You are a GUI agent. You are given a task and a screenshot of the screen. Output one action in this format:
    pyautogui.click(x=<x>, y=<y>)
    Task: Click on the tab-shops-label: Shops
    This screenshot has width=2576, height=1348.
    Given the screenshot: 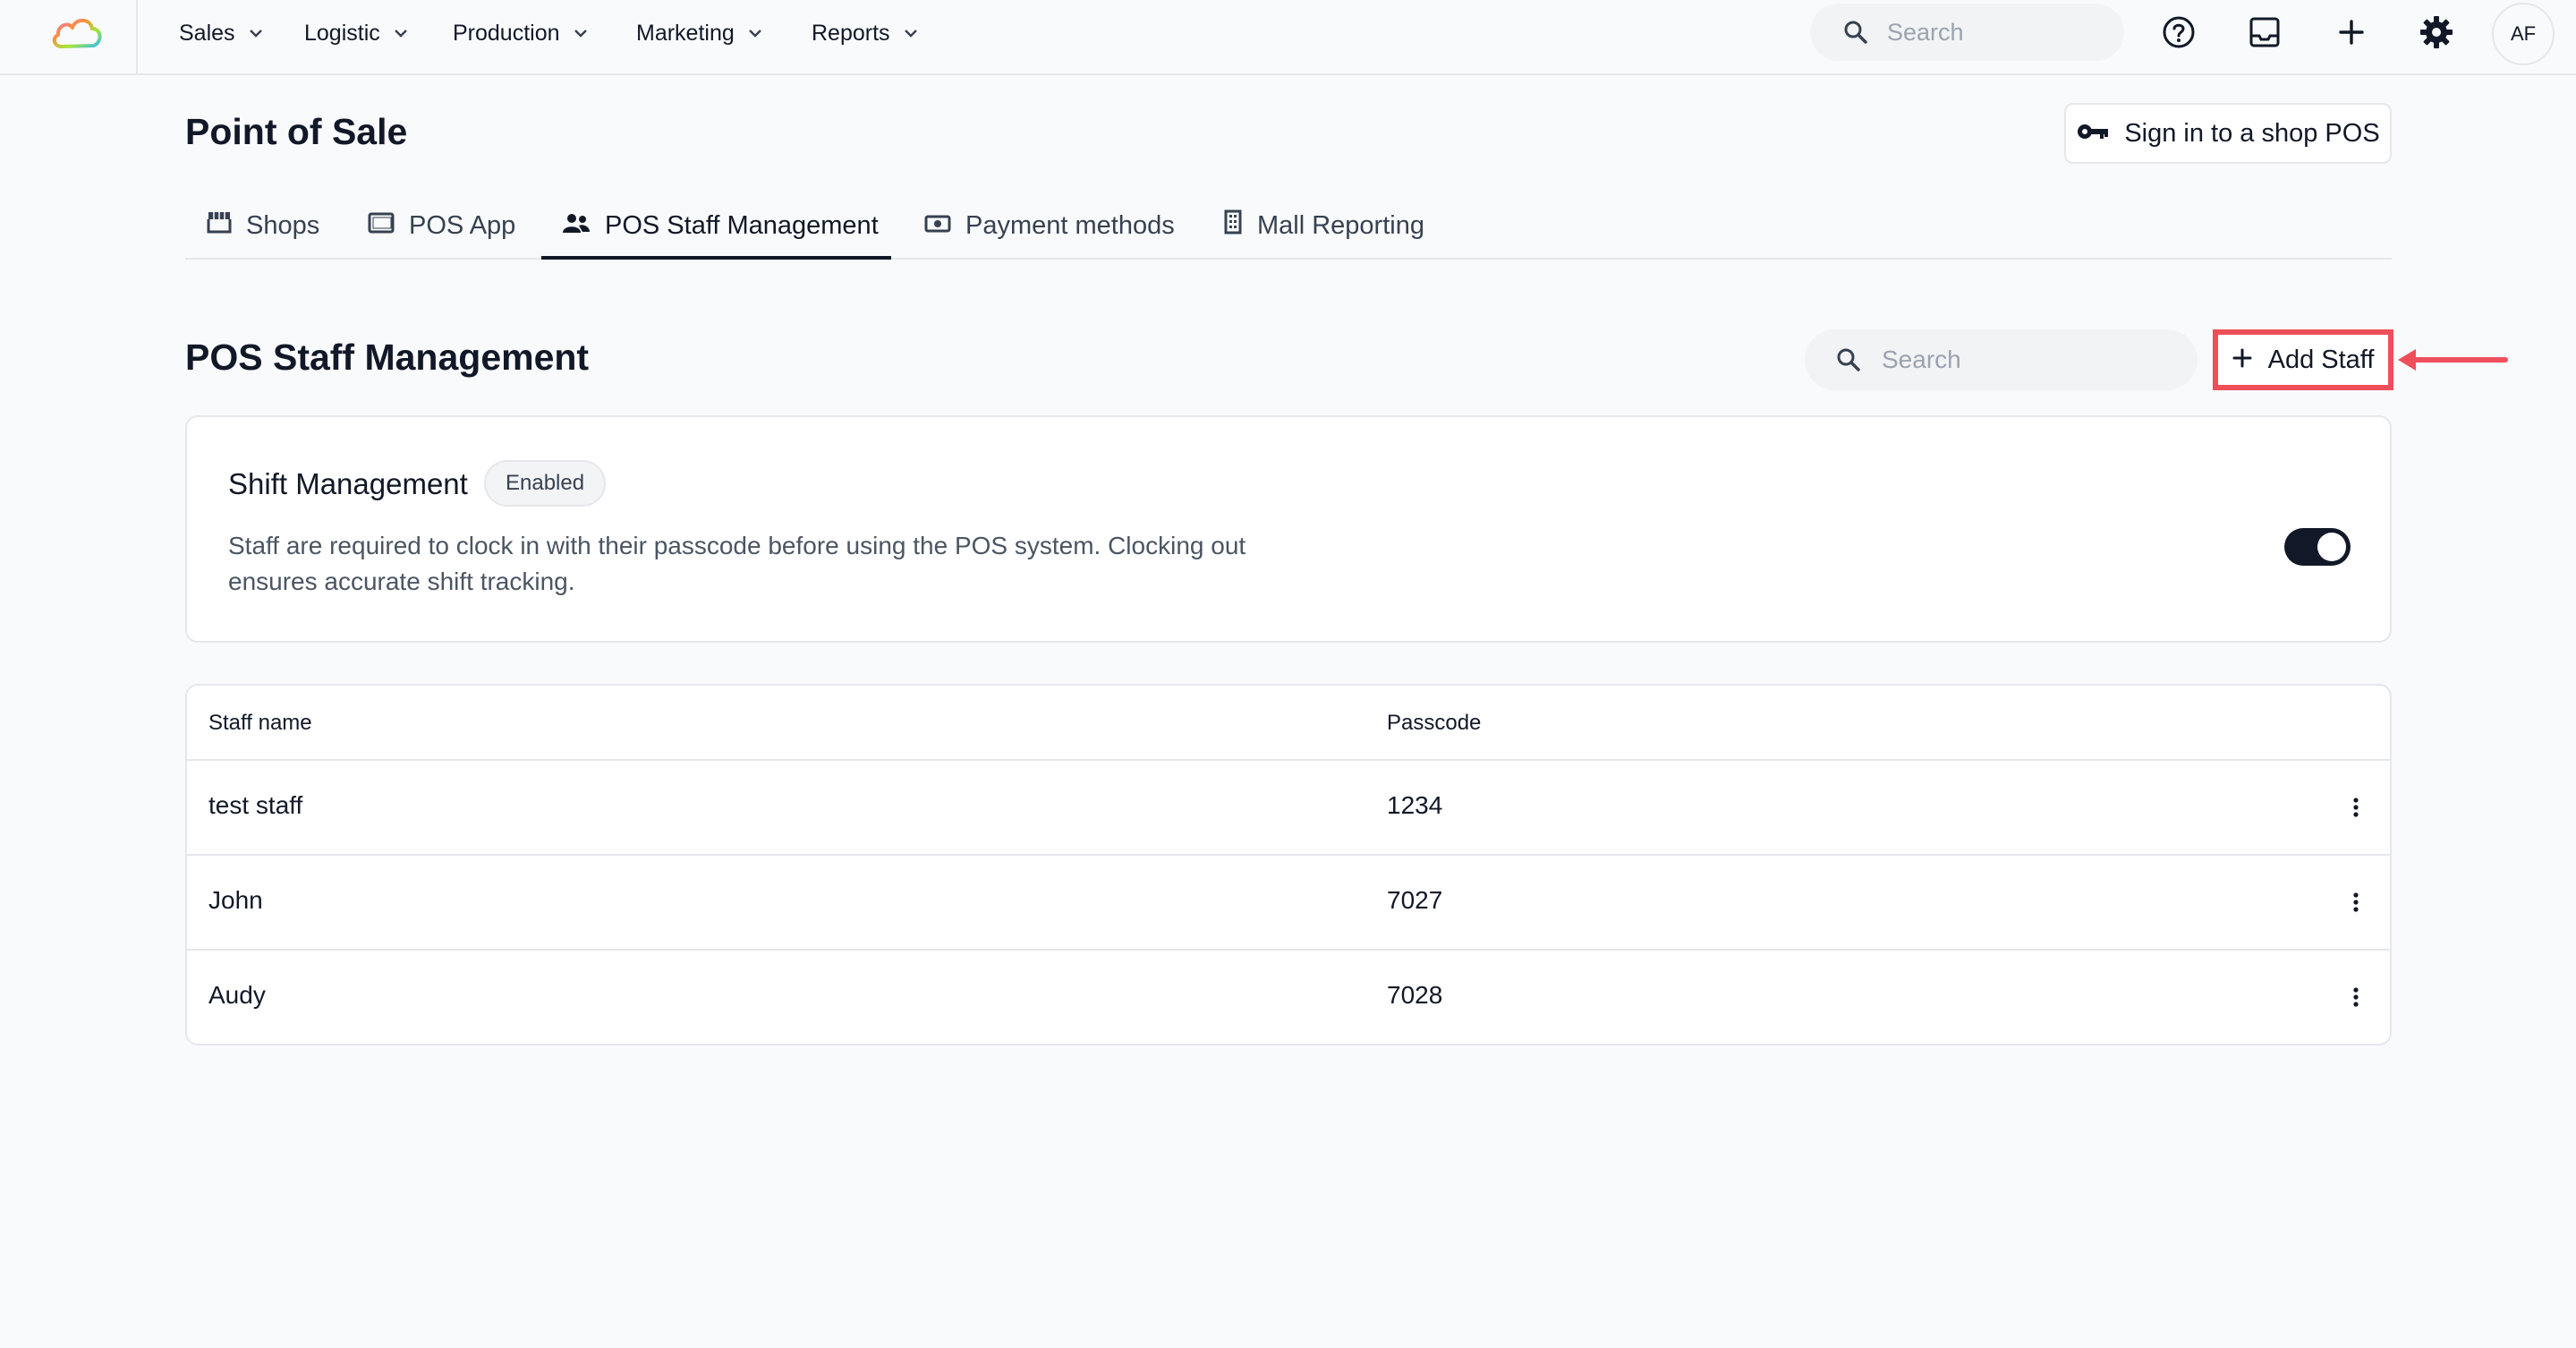 What is the action you would take?
    pyautogui.click(x=283, y=225)
    